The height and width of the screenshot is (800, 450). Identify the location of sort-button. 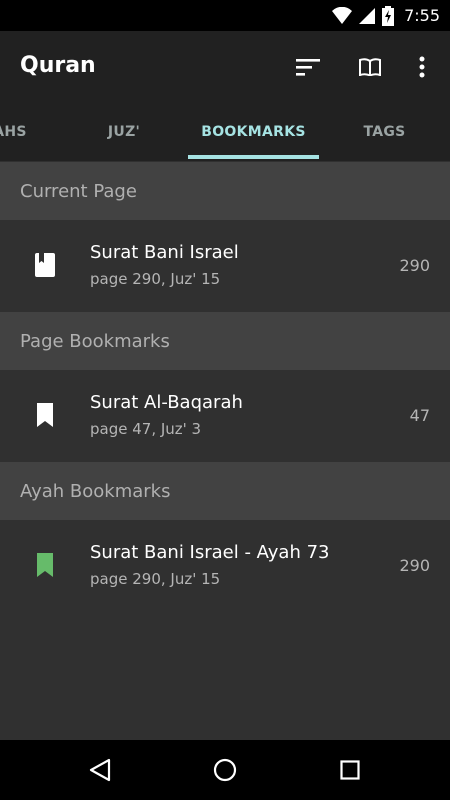
(308, 67).